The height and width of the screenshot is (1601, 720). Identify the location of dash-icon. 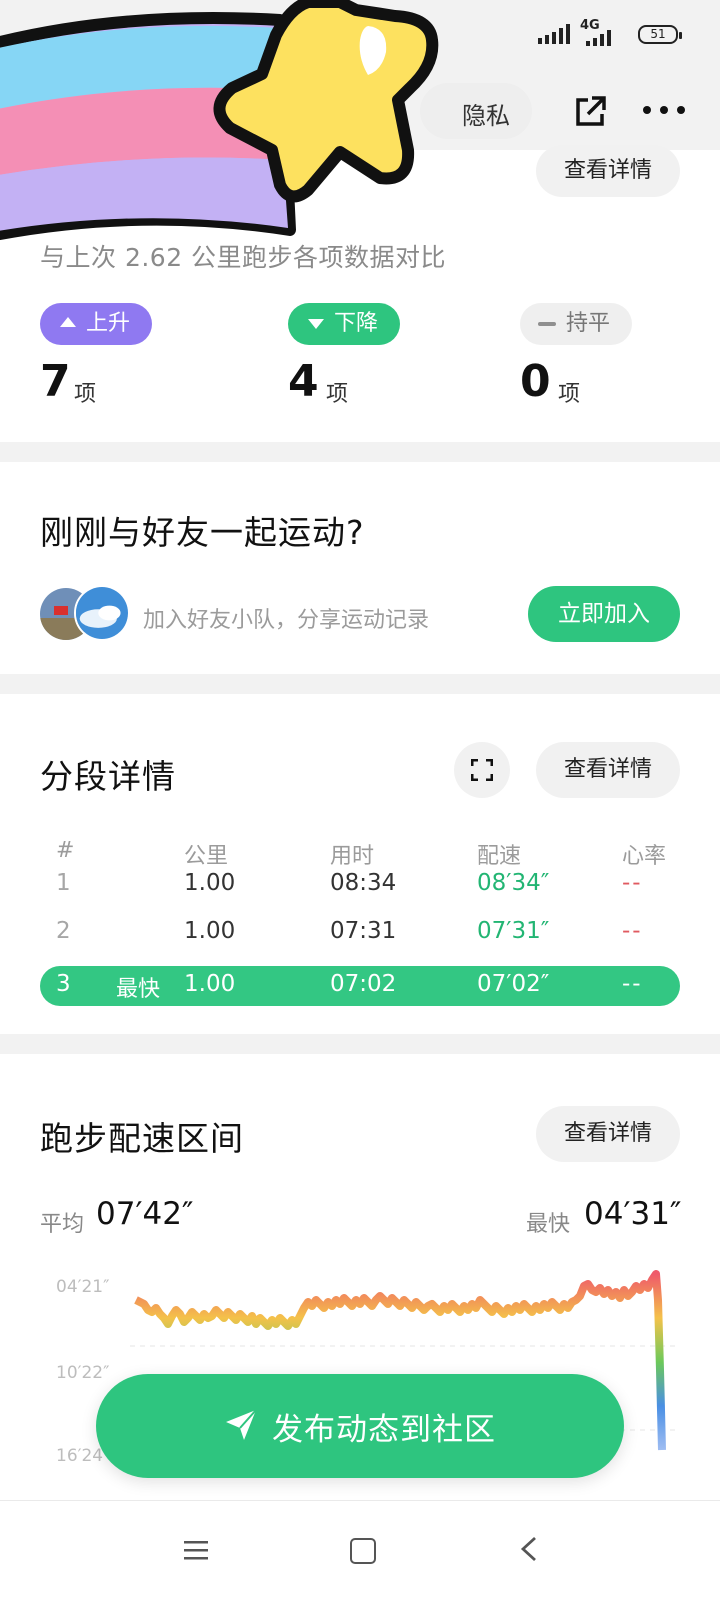
(547, 324).